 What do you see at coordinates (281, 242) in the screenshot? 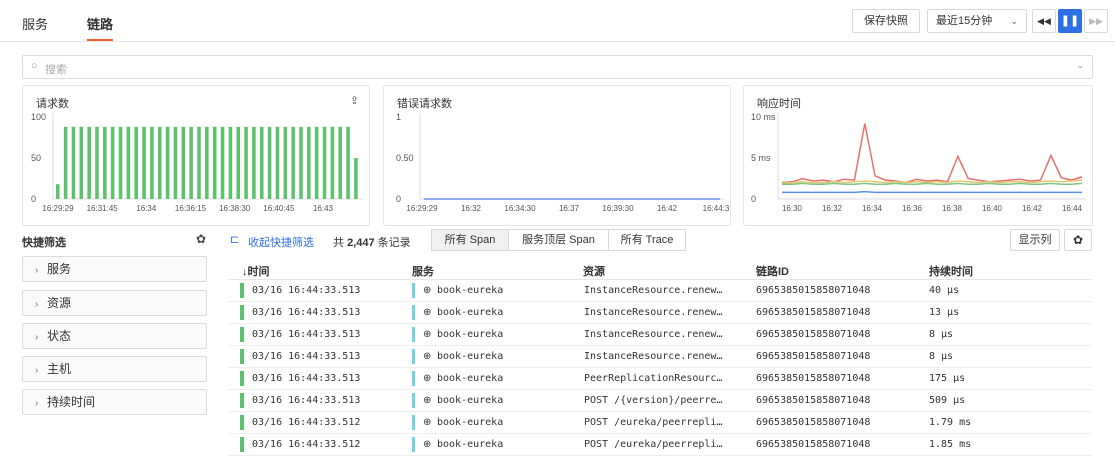
I see `collapse-filters-link: 收起快捷筛选` at bounding box center [281, 242].